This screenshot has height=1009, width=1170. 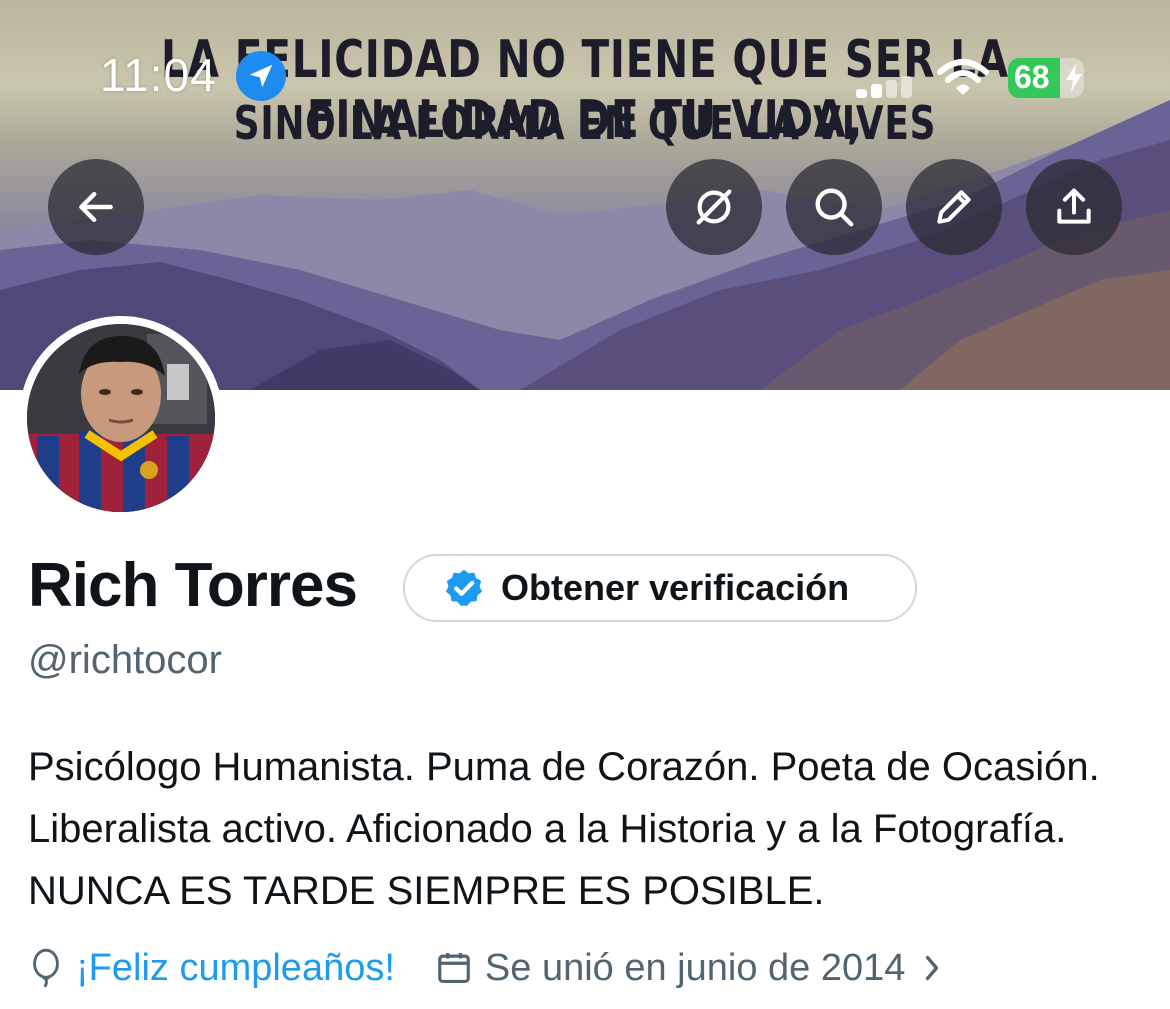 I want to click on grok-button, so click(x=714, y=207).